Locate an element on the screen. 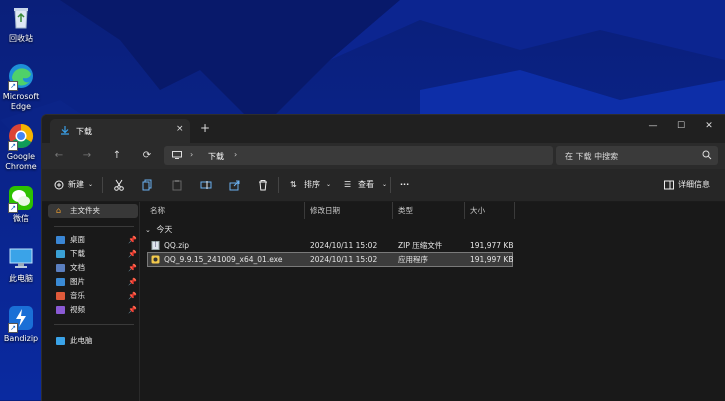 This screenshot has height=401, width=725. desktop-folder-icon is located at coordinates (60, 240).